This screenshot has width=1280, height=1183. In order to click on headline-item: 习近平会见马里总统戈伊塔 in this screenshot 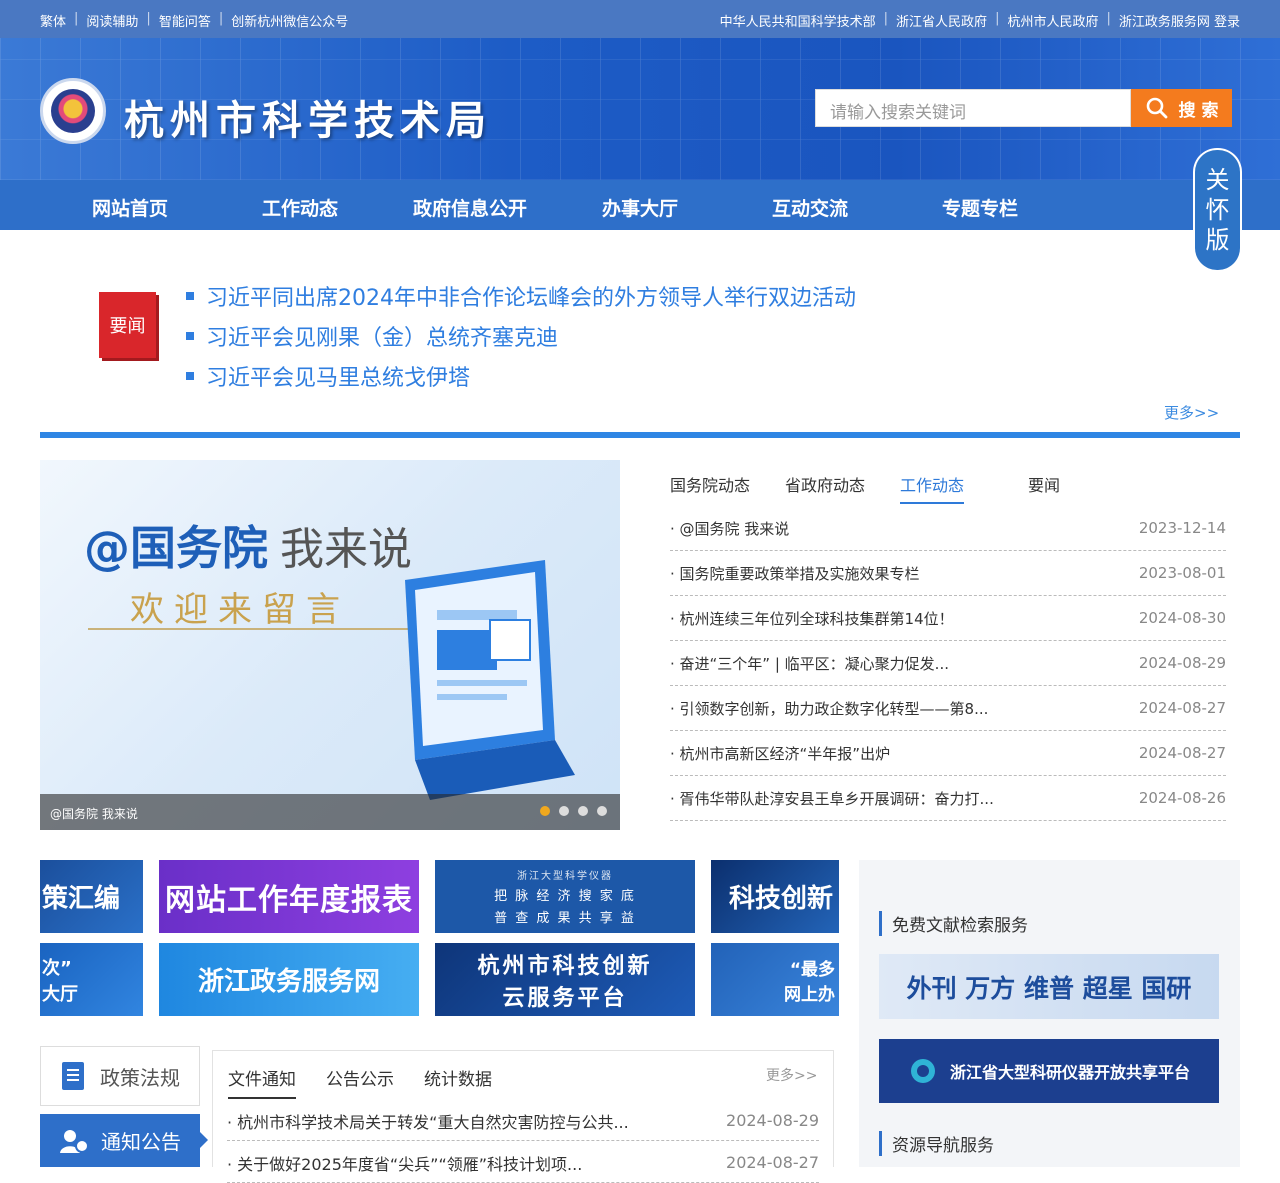, I will do `click(328, 376)`.